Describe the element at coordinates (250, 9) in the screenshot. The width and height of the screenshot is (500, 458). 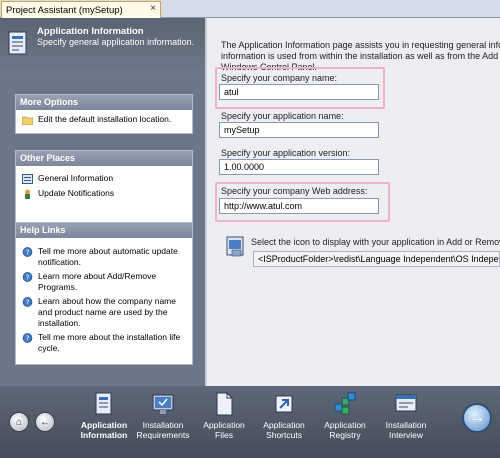
I see `document-tab-strip: Project Assistant (mySetup) ×` at that location.